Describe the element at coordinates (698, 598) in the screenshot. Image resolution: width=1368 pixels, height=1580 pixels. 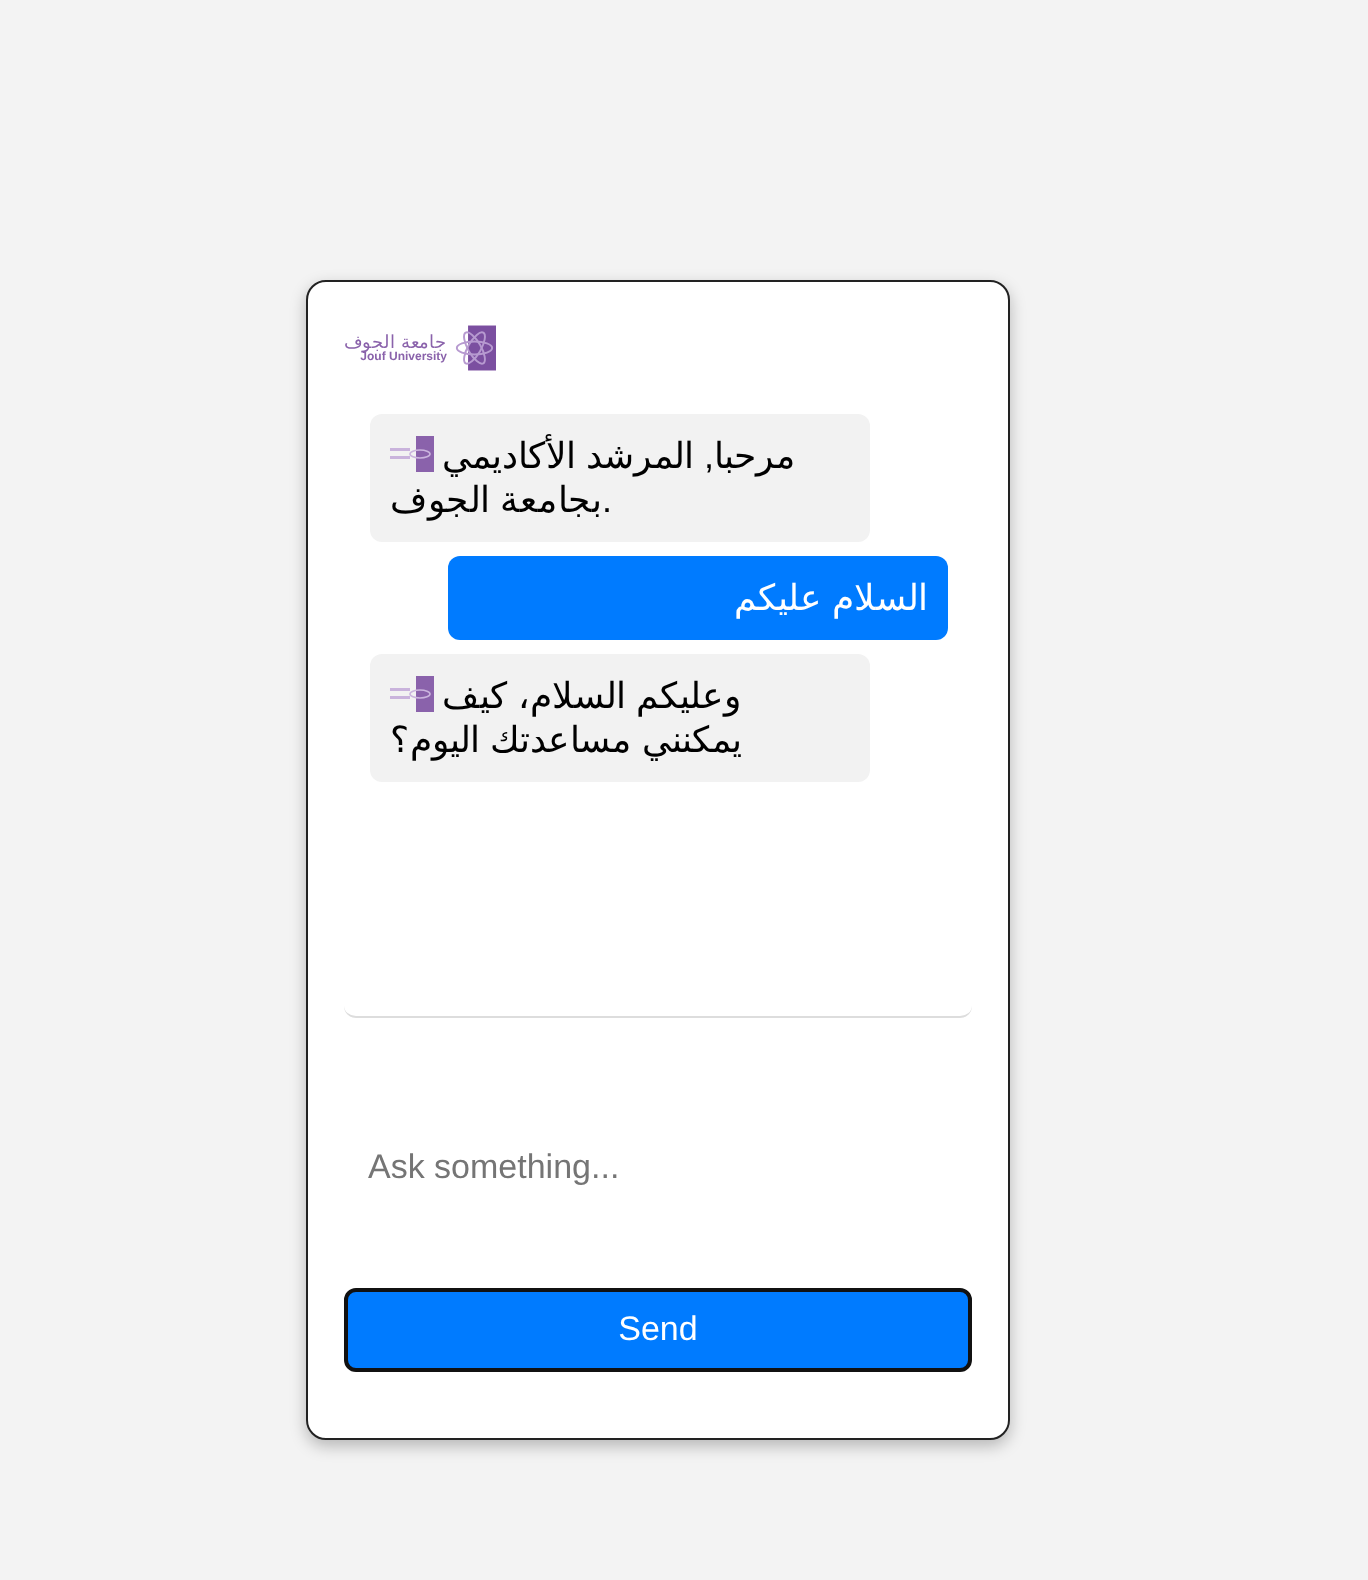
I see `user-message: السلام عليكم` at that location.